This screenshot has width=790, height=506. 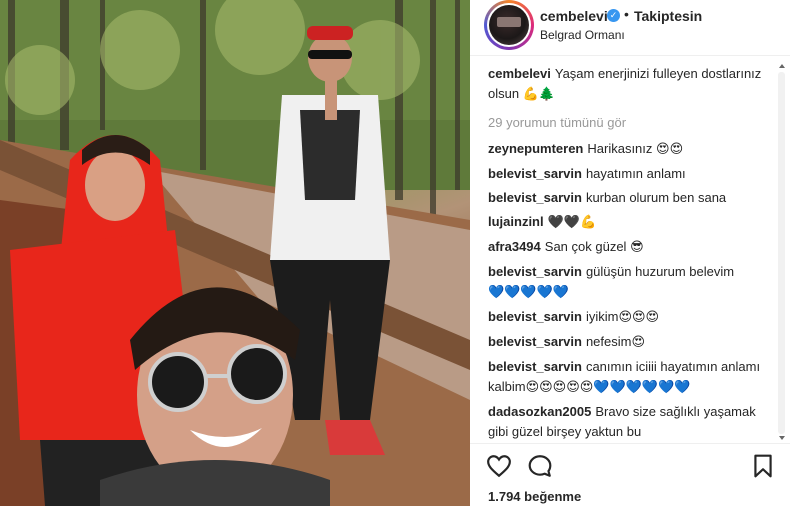 What do you see at coordinates (585, 246) in the screenshot?
I see `comment-text: San çok güzel` at bounding box center [585, 246].